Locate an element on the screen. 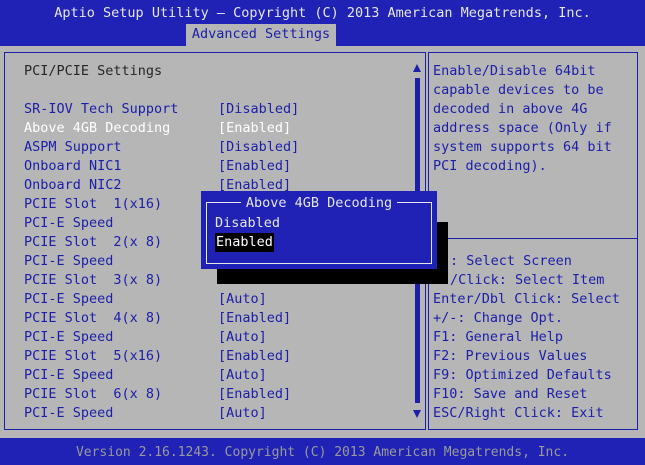 This screenshot has height=465, width=645. key-help-line: /Click: Select Item is located at coordinates (527, 280).